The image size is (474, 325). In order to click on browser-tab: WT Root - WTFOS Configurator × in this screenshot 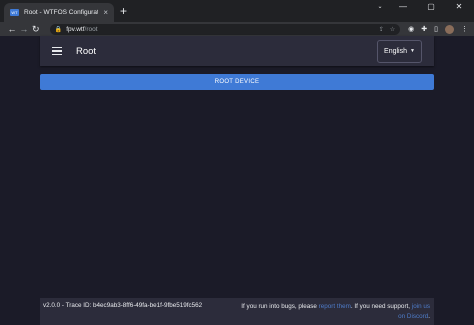, I will do `click(59, 12)`.